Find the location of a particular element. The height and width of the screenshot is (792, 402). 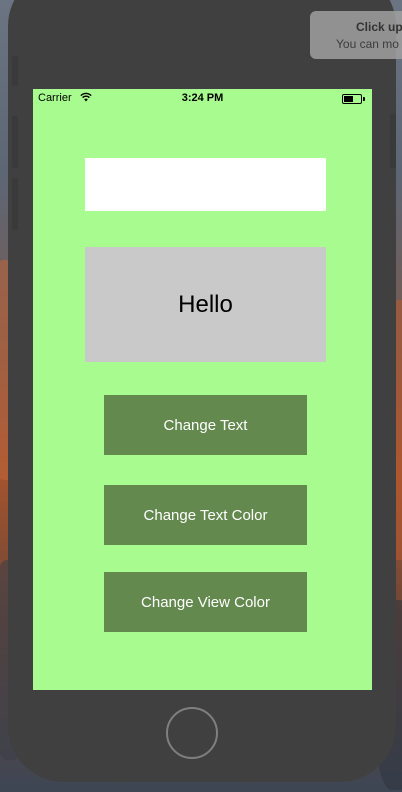

hello-label: Hello is located at coordinates (205, 304).